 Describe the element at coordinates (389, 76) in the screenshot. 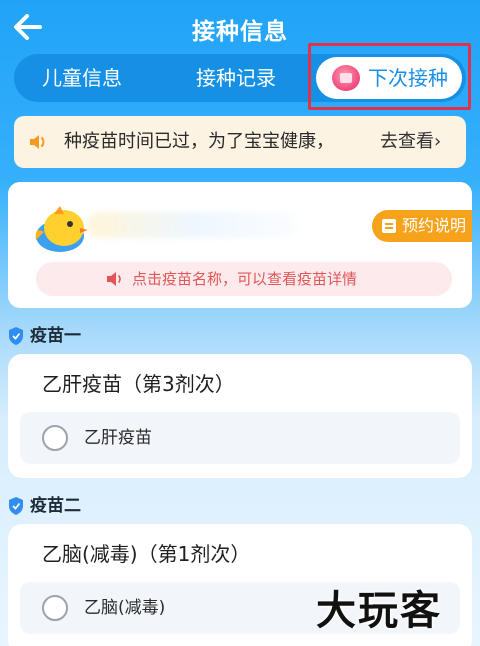

I see `highlight-box` at that location.